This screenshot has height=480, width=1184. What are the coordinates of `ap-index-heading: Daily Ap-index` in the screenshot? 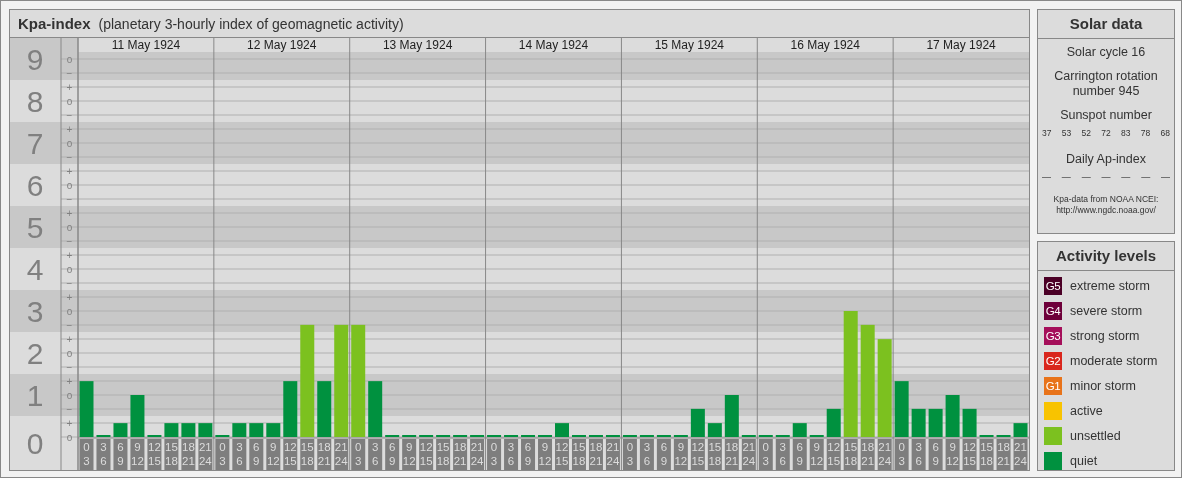 It's located at (1106, 159).